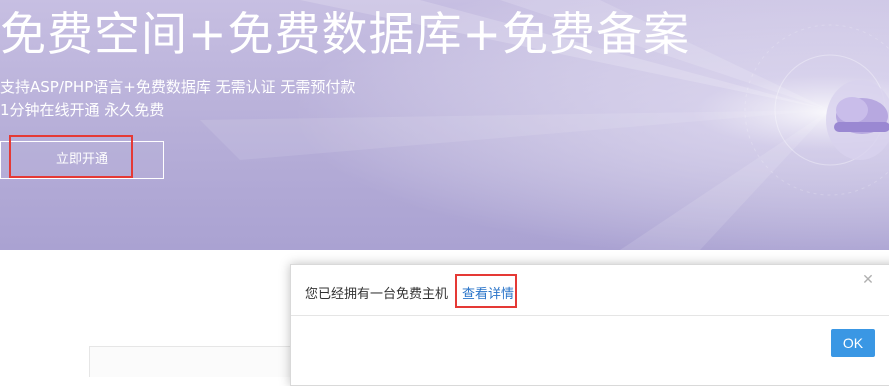 This screenshot has width=889, height=386. What do you see at coordinates (82, 160) in the screenshot?
I see `open-now-button: 立即开通` at bounding box center [82, 160].